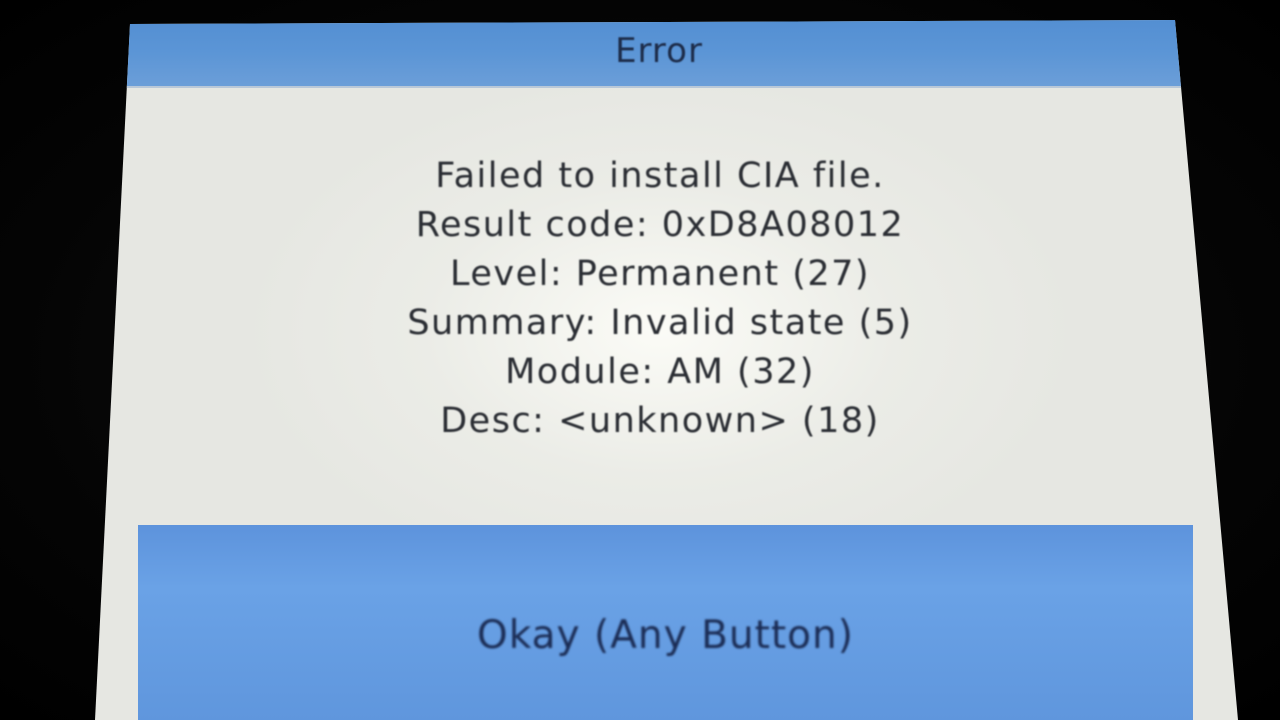  What do you see at coordinates (665, 635) in the screenshot?
I see `okay-button-label: Okay (Any Button)` at bounding box center [665, 635].